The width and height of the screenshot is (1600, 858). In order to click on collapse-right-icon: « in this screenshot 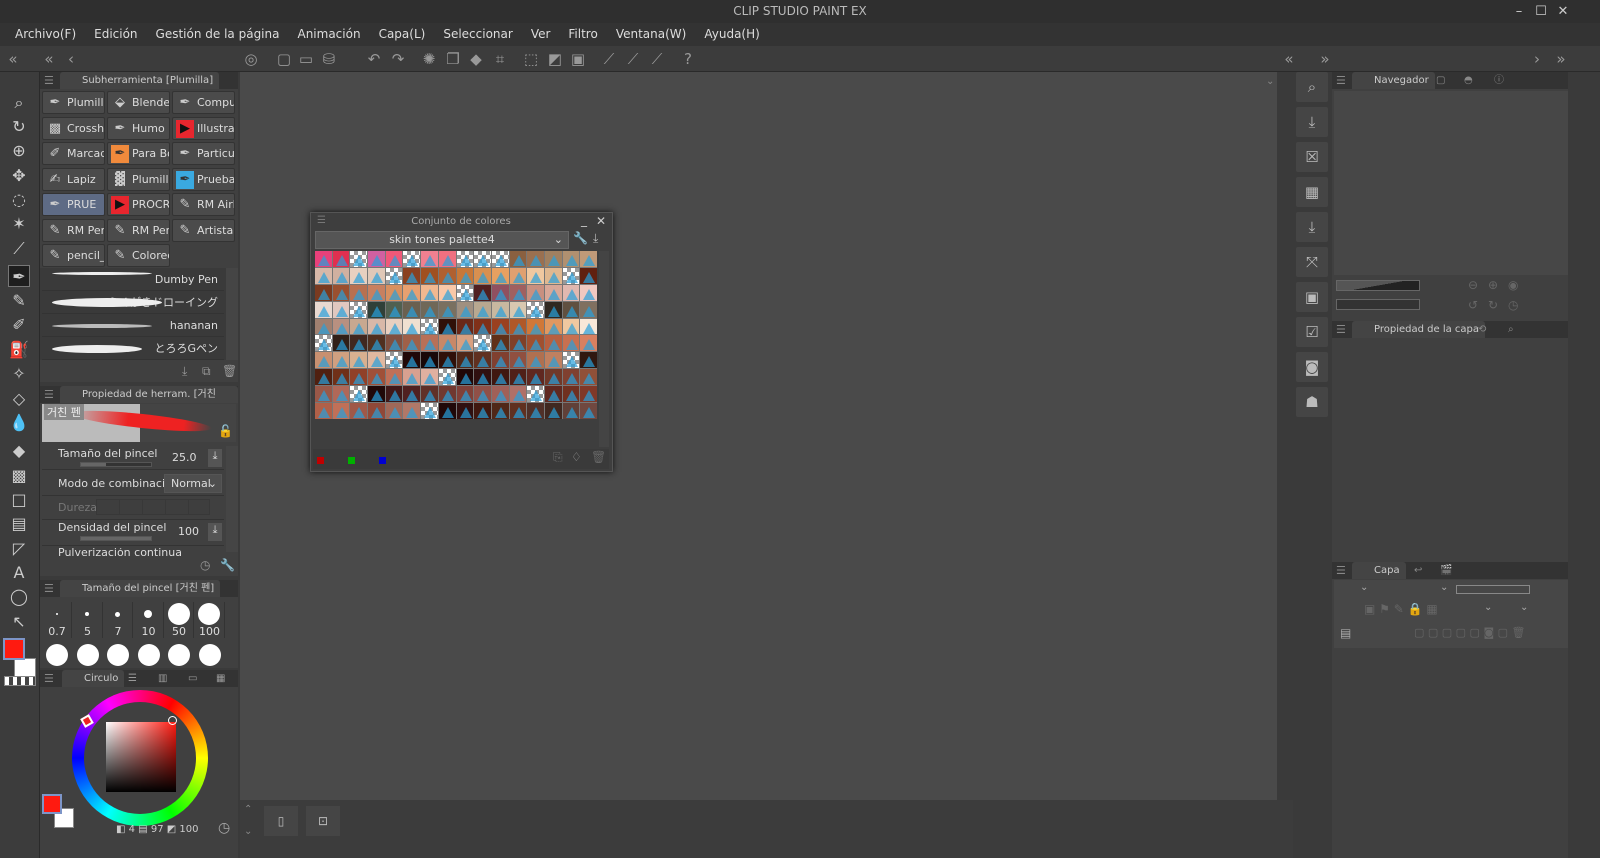, I will do `click(1289, 59)`.